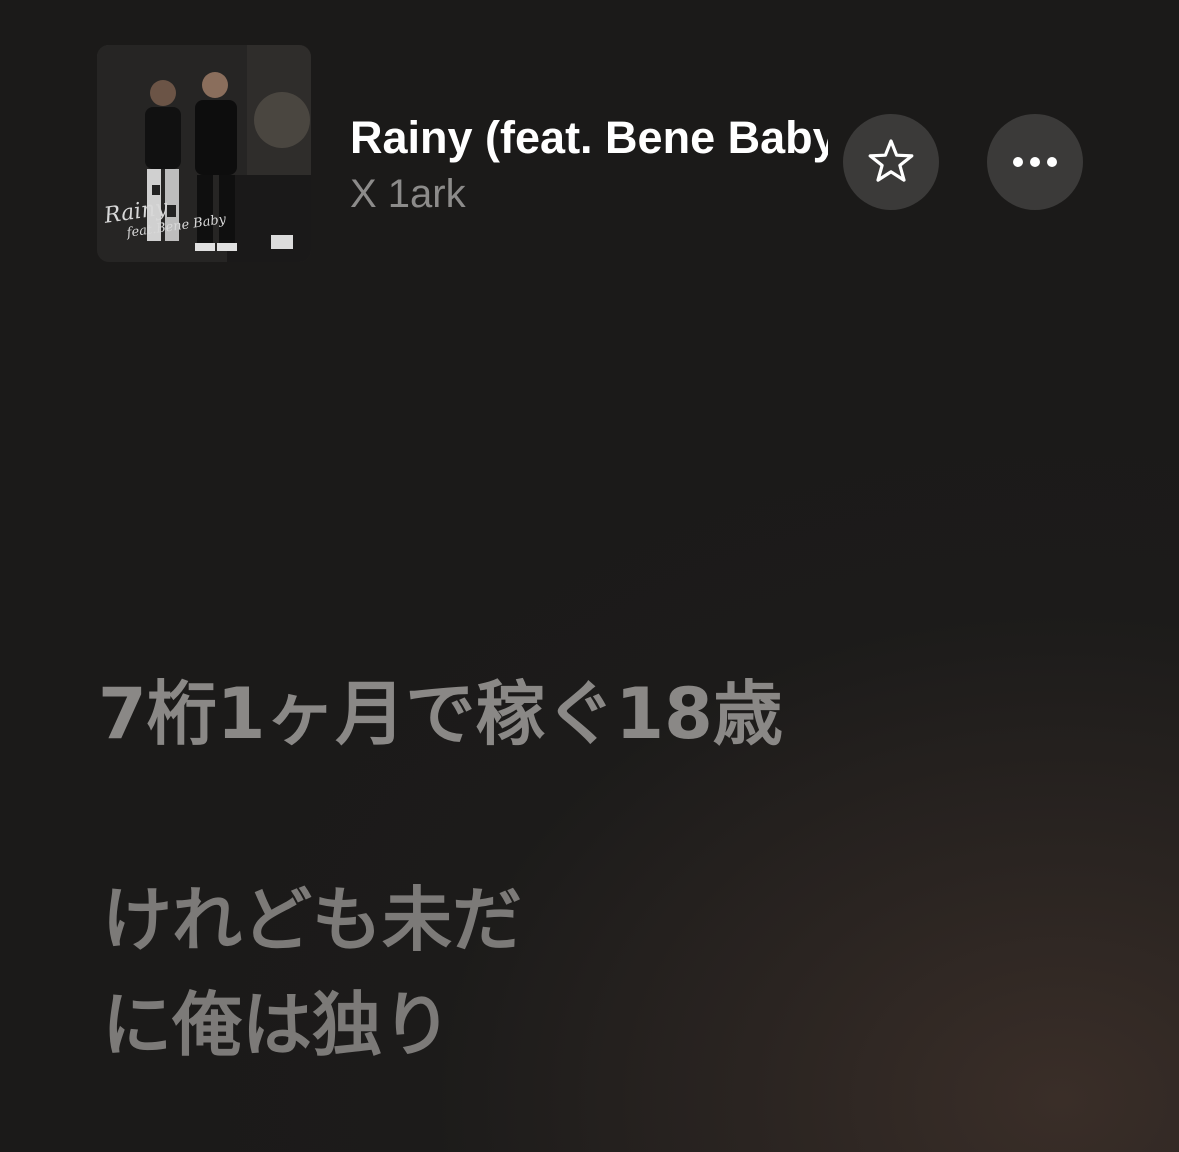  I want to click on lyric-line: に俺は独り, so click(402, 1025).